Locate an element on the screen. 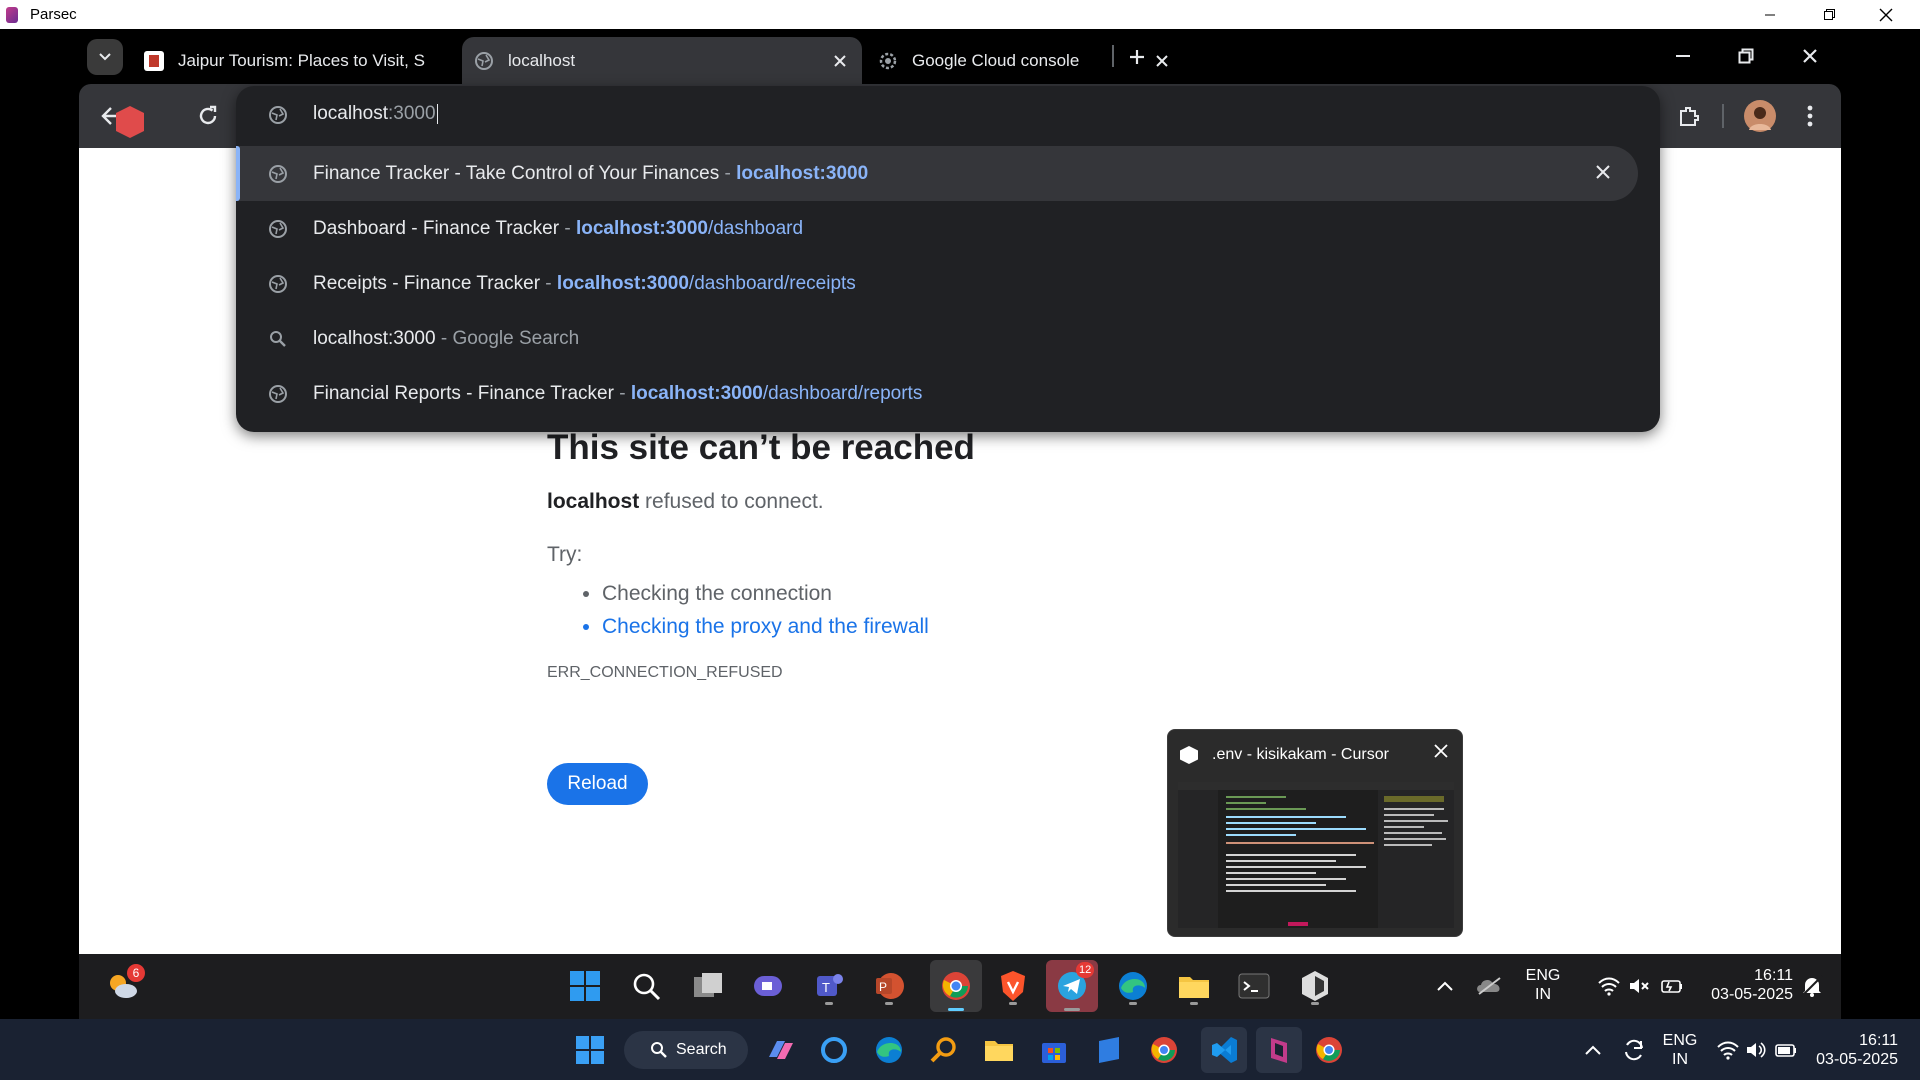 The image size is (1920, 1080). telegram-badge: 12 is located at coordinates (1085, 970).